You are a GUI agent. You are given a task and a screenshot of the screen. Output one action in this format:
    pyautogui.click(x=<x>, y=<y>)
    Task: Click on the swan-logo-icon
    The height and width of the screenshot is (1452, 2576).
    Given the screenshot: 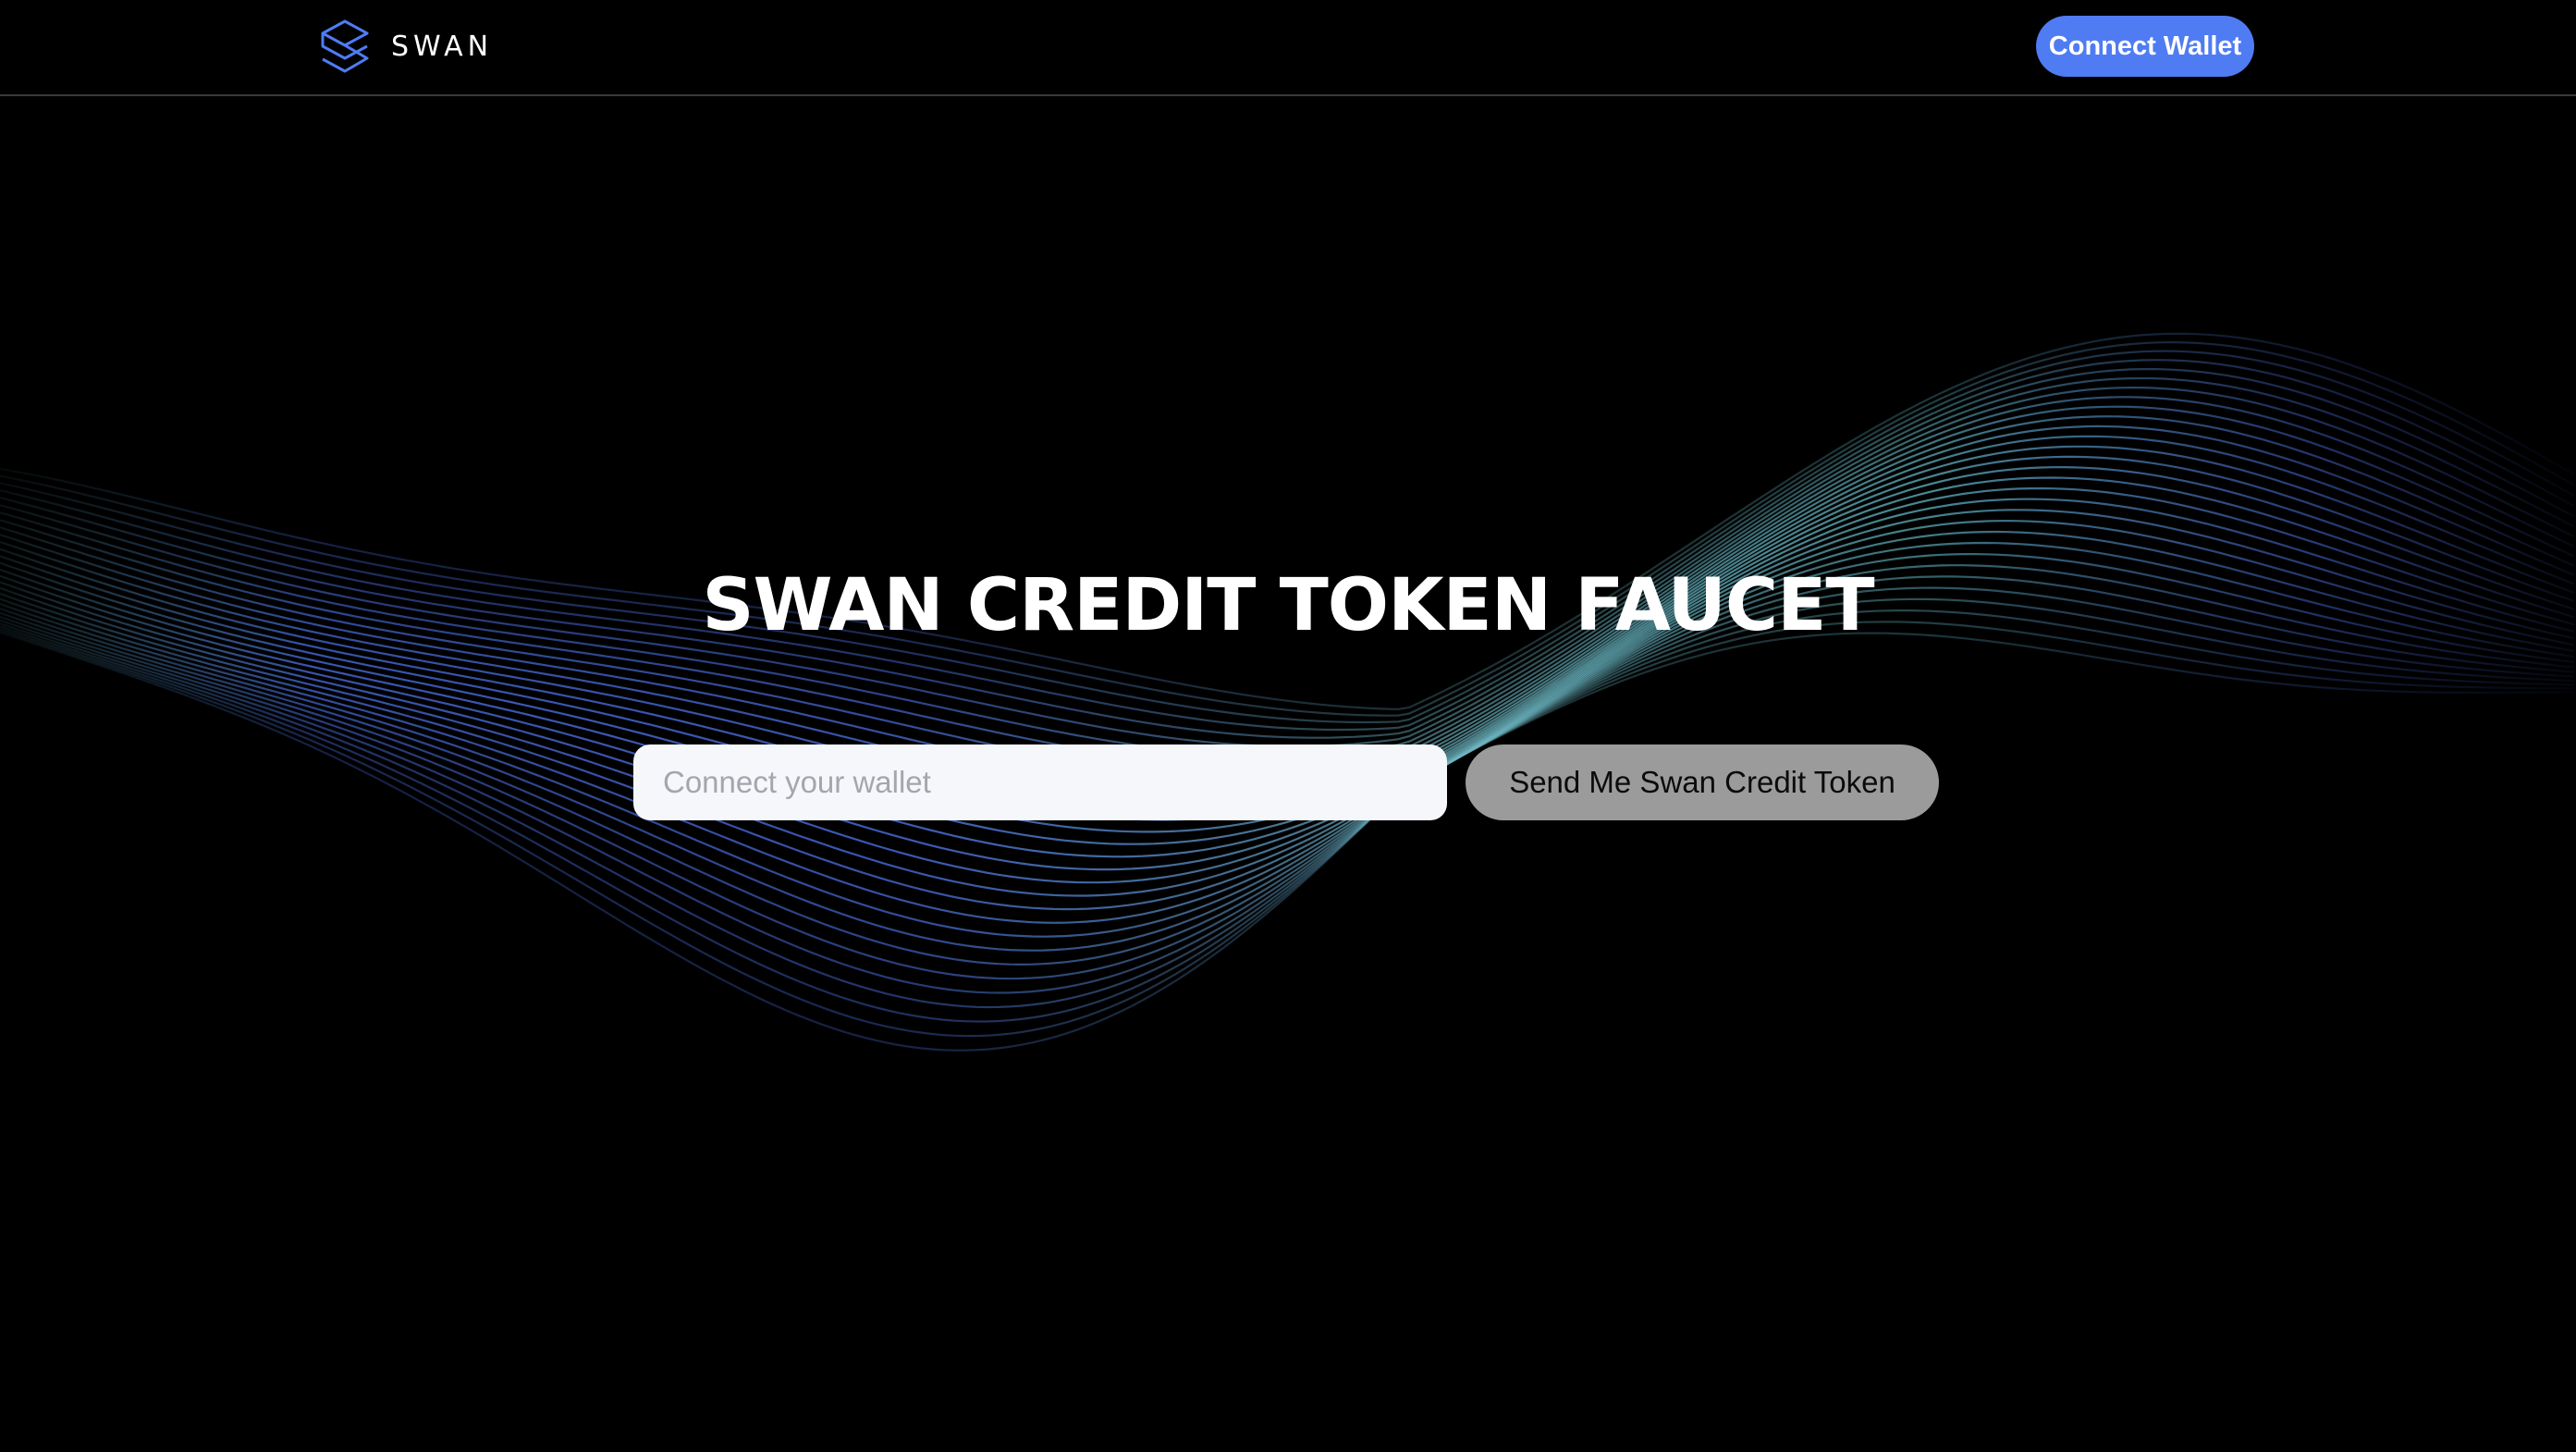 What is the action you would take?
    pyautogui.click(x=345, y=46)
    